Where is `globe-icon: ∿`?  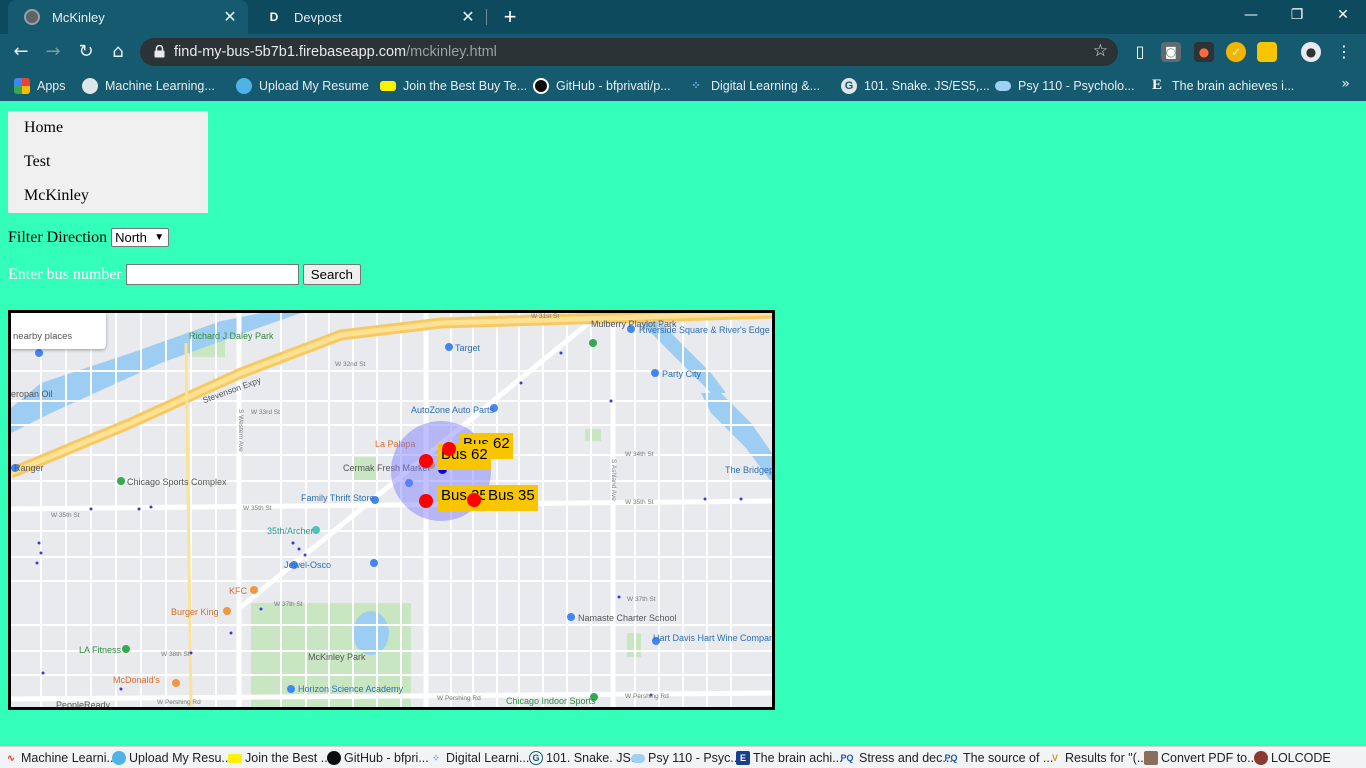
globe-icon: ∿ is located at coordinates (11, 757).